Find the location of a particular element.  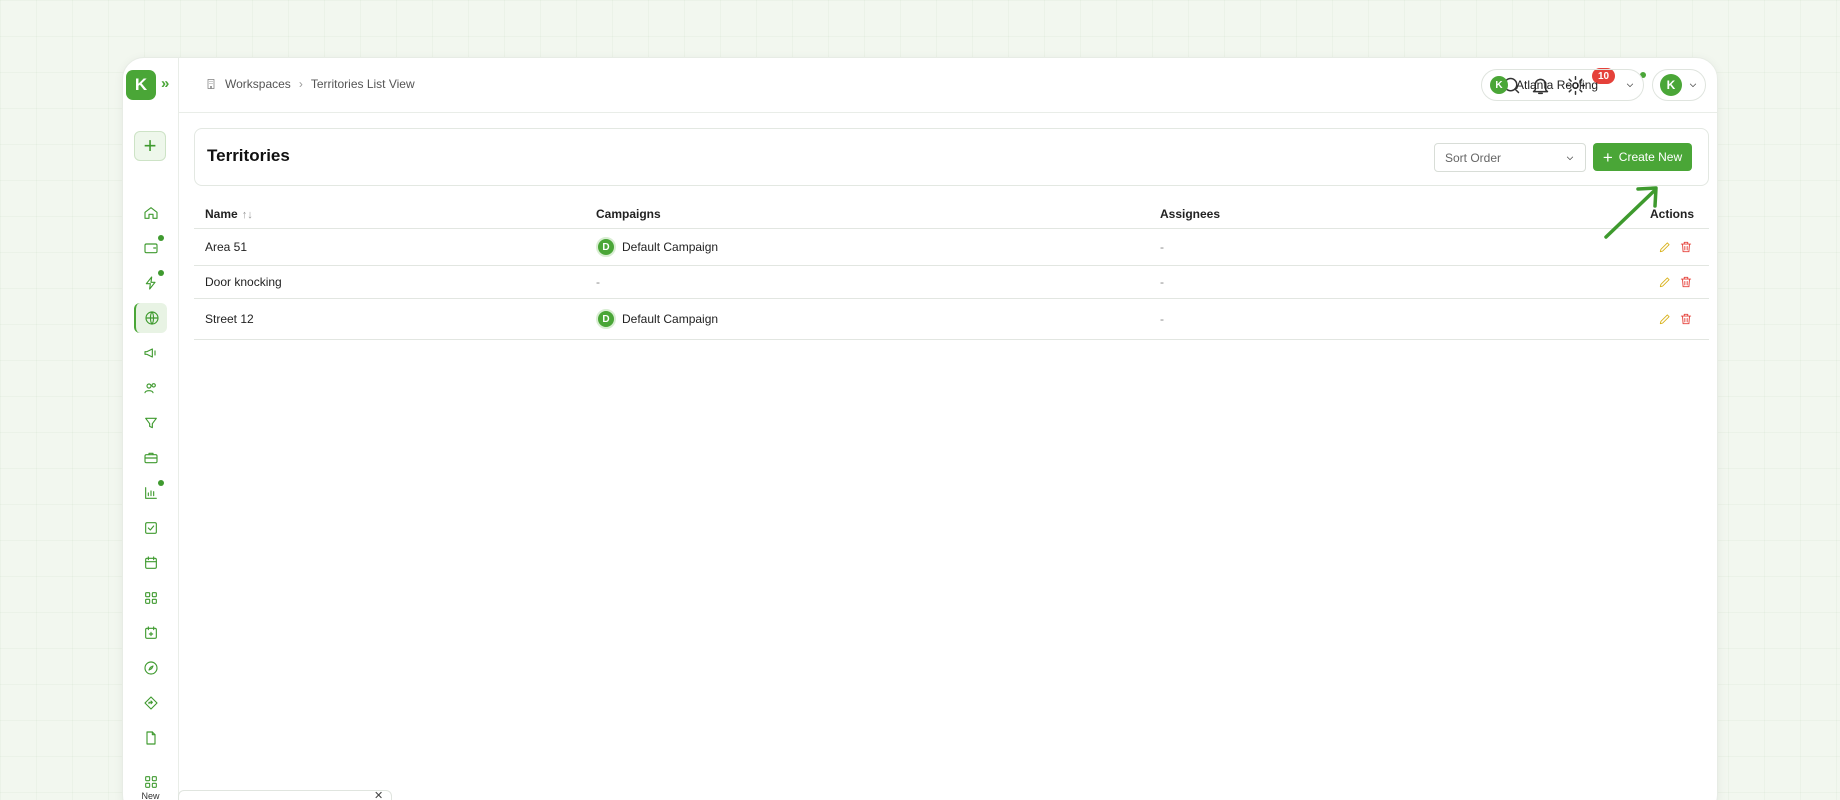

calendar-plus-icon is located at coordinates (150, 632).